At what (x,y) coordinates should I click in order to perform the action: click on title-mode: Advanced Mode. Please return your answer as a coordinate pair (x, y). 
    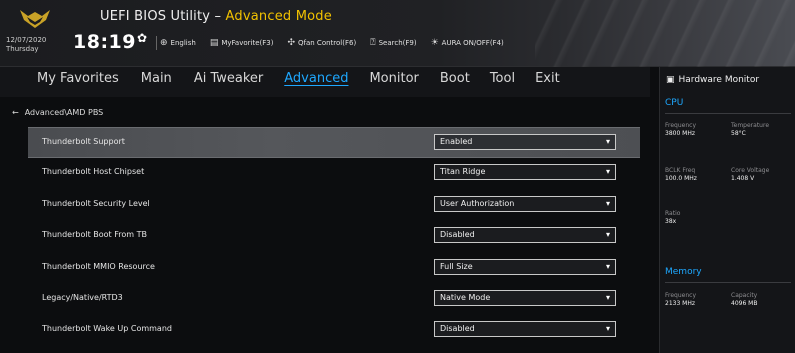
    Looking at the image, I should click on (278, 16).